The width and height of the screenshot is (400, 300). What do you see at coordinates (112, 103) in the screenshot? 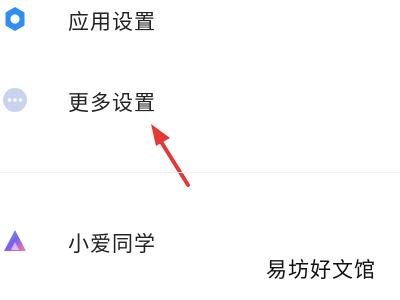
I see `settings-item-label: 更多设置` at bounding box center [112, 103].